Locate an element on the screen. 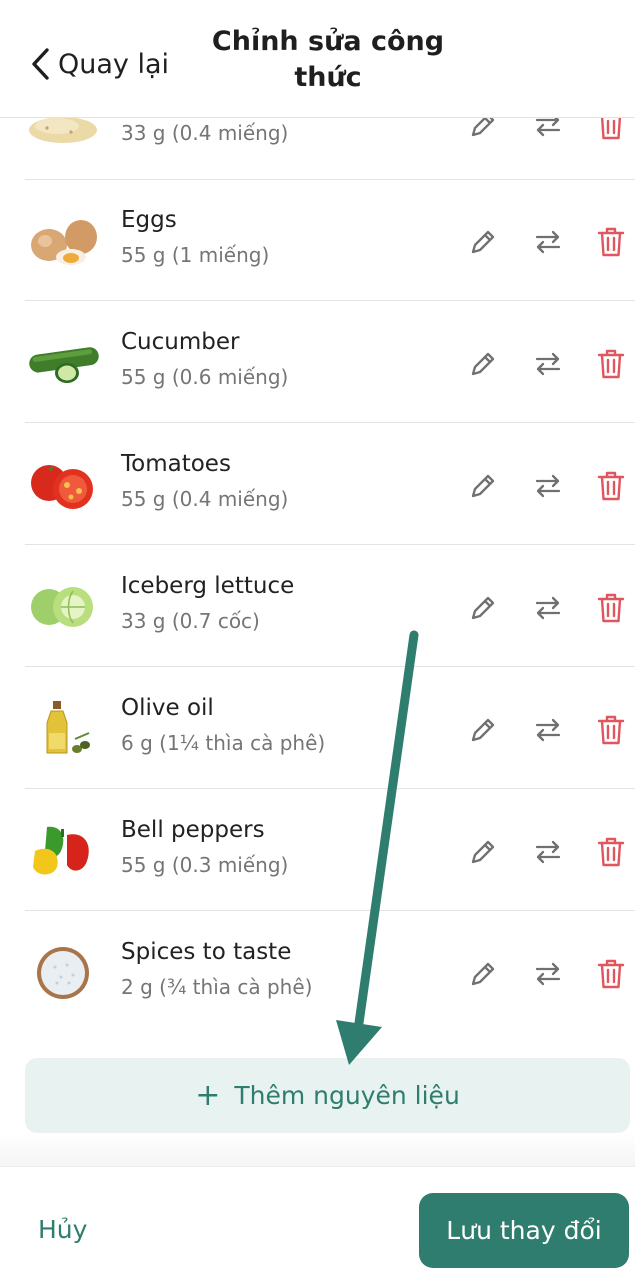 This screenshot has height=1281, width=635. ingredient-row-lettuce: Iceberg lettuce 33 g (0.7 cốc) is located at coordinates (330, 606).